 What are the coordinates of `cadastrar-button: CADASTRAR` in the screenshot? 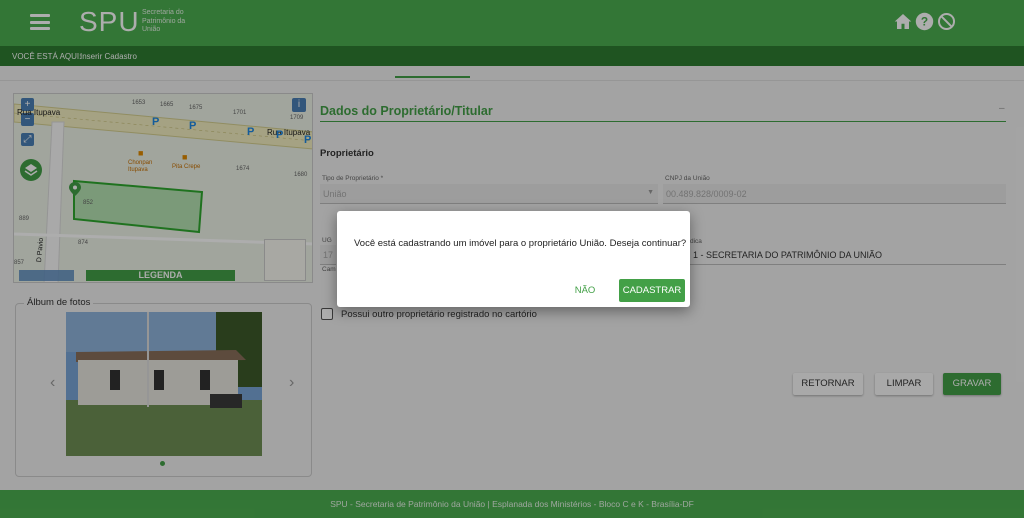 It's located at (652, 290).